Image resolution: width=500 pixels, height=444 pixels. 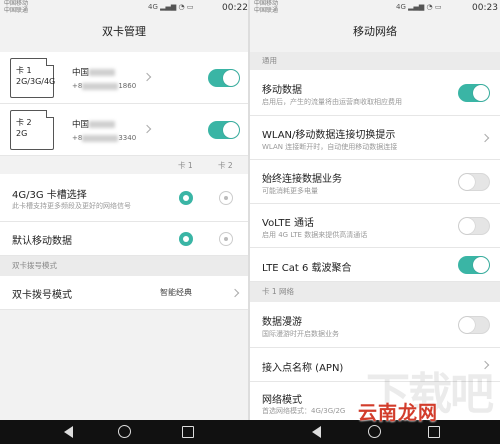 I want to click on status-bar: 中国移动 中国联通 4G ▂▄▆ ◔ ▭ 00:23, so click(x=375, y=8).